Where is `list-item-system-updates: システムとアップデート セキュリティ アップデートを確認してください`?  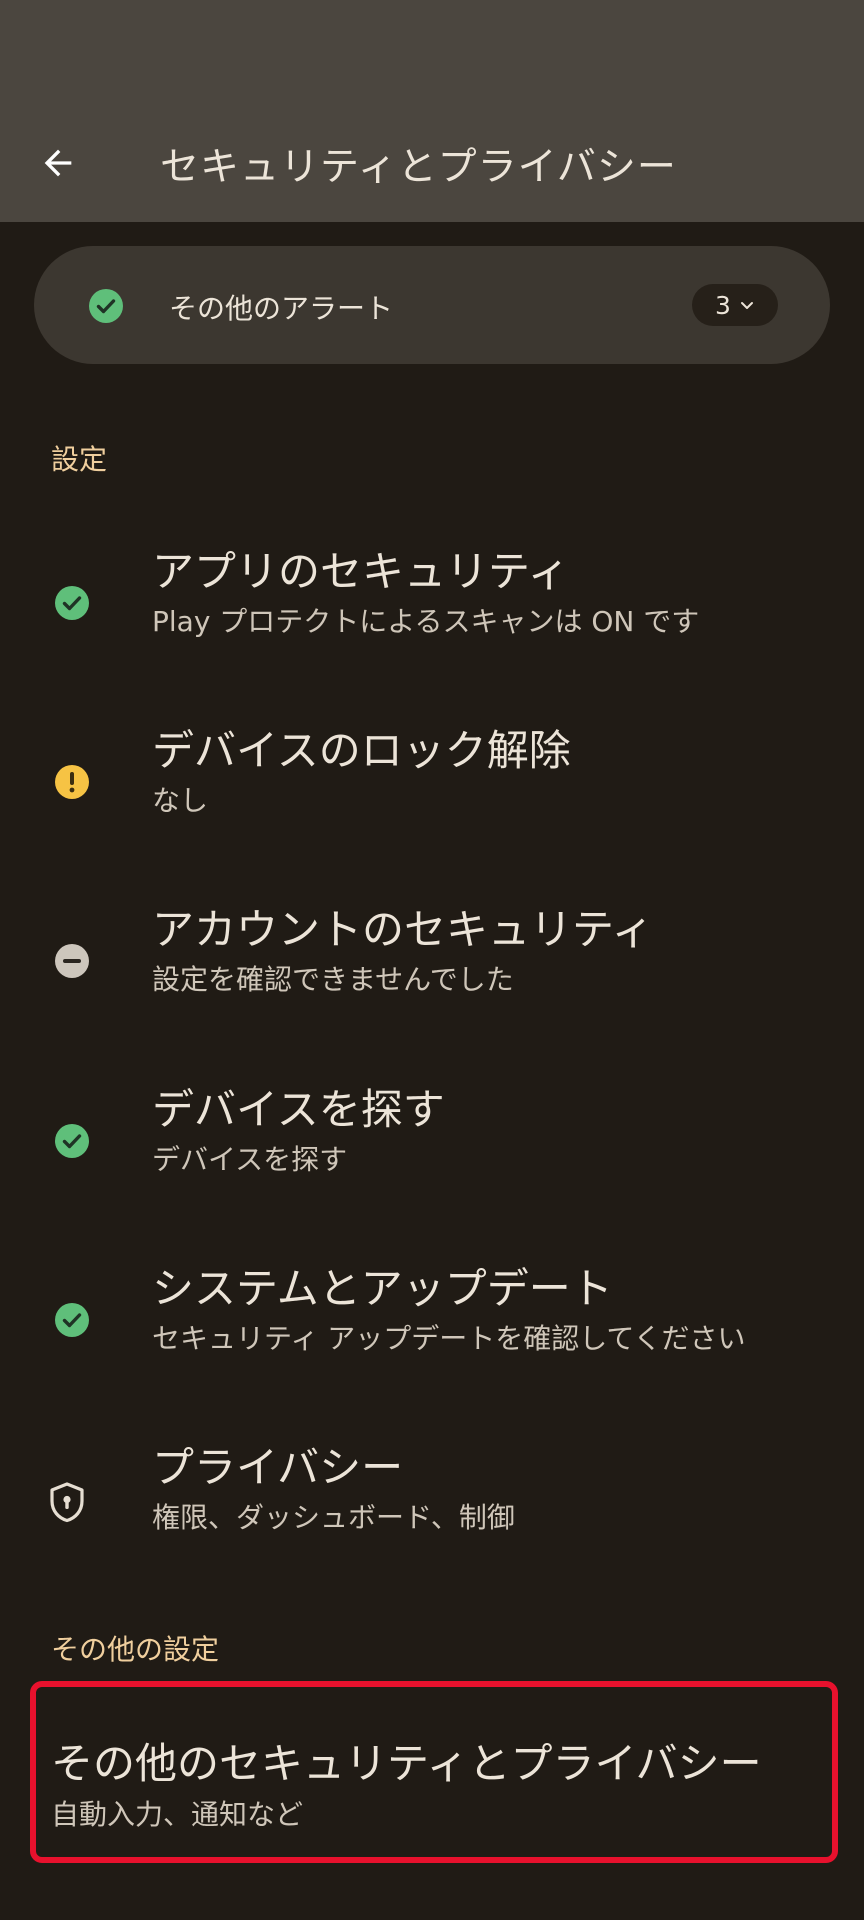 list-item-system-updates: システムとアップデート セキュリティ アップデートを確認してください is located at coordinates (432, 1332).